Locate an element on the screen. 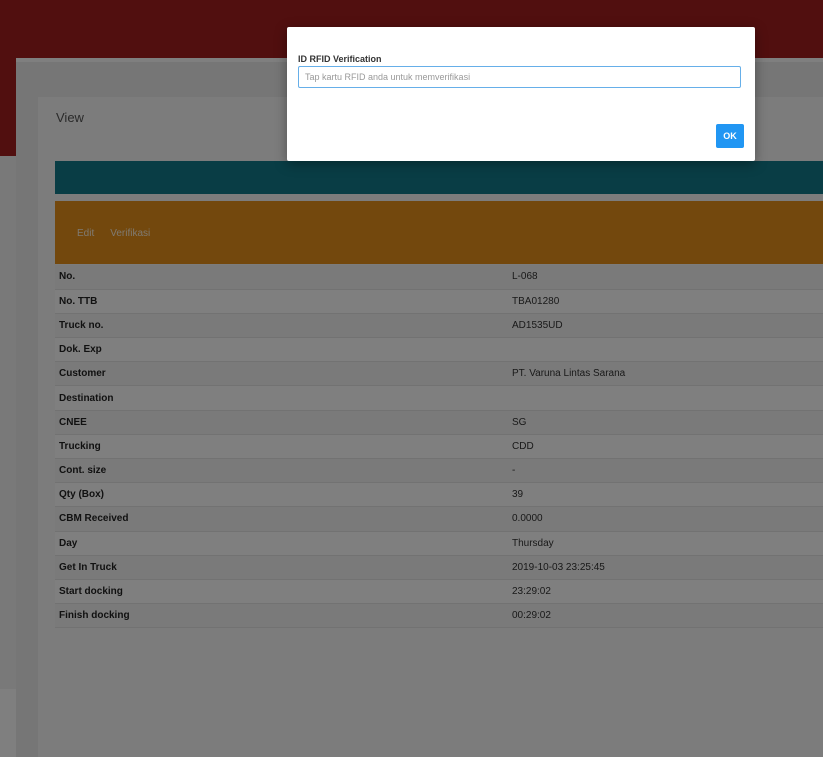  rfid-input is located at coordinates (519, 77).